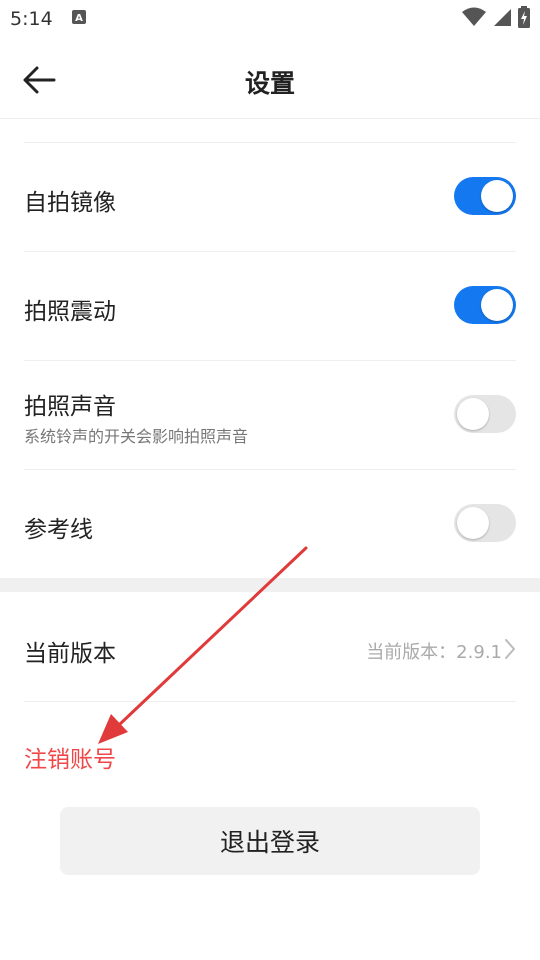 This screenshot has width=540, height=960. What do you see at coordinates (70, 407) in the screenshot?
I see `setting-label: 拍照声音` at bounding box center [70, 407].